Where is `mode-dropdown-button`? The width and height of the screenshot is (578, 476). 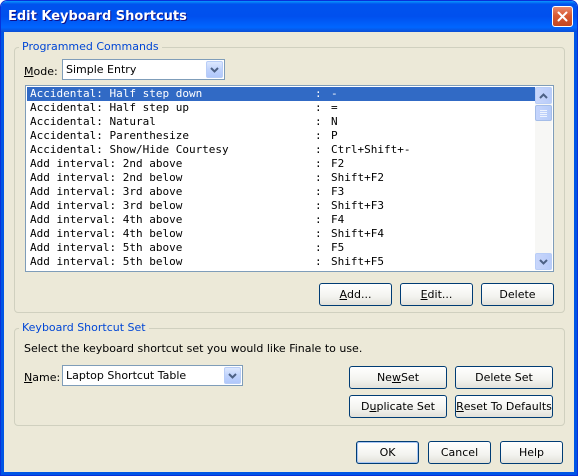
mode-dropdown-button is located at coordinates (214, 69).